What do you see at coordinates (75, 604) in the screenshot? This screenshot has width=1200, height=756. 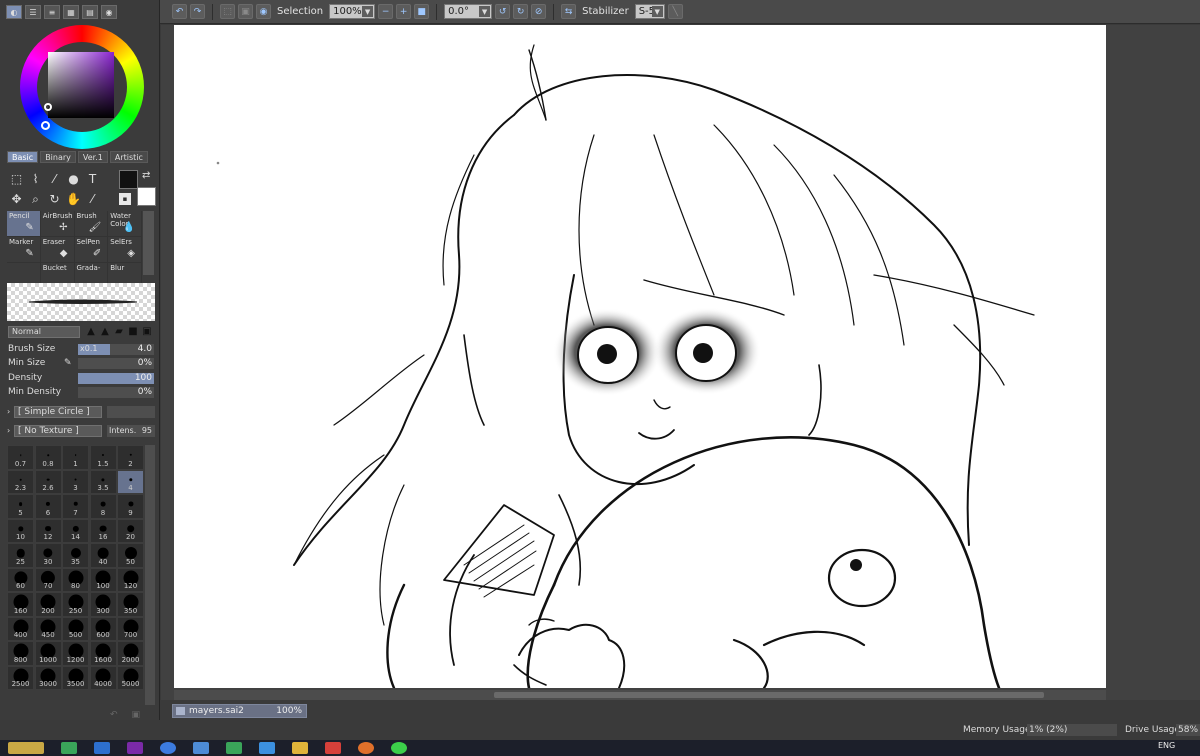 I see `size-preset: 250` at bounding box center [75, 604].